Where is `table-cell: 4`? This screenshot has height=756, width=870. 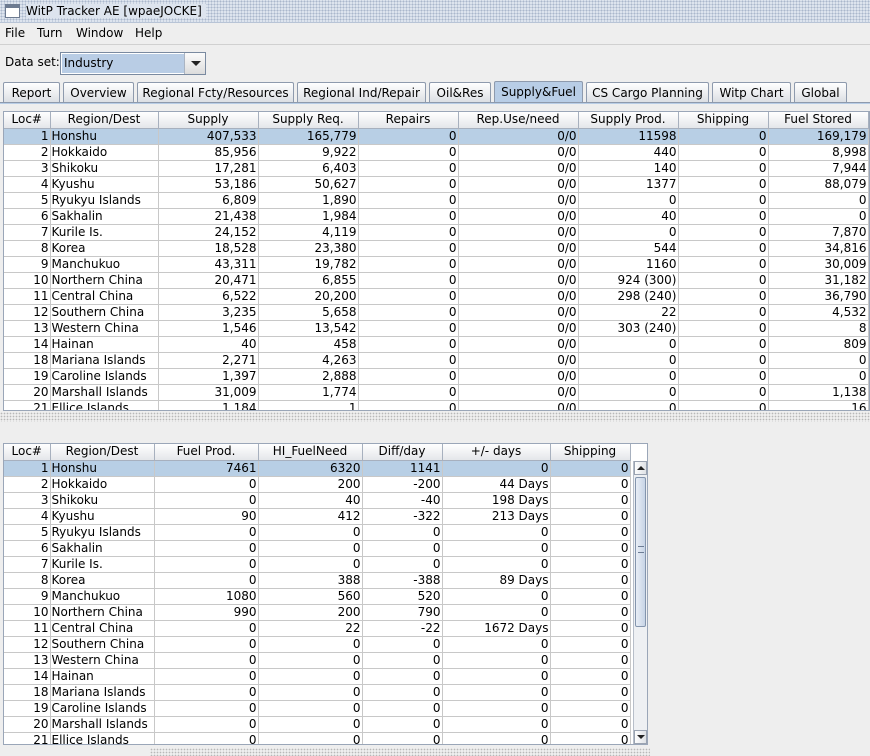
table-cell: 4 is located at coordinates (27, 184).